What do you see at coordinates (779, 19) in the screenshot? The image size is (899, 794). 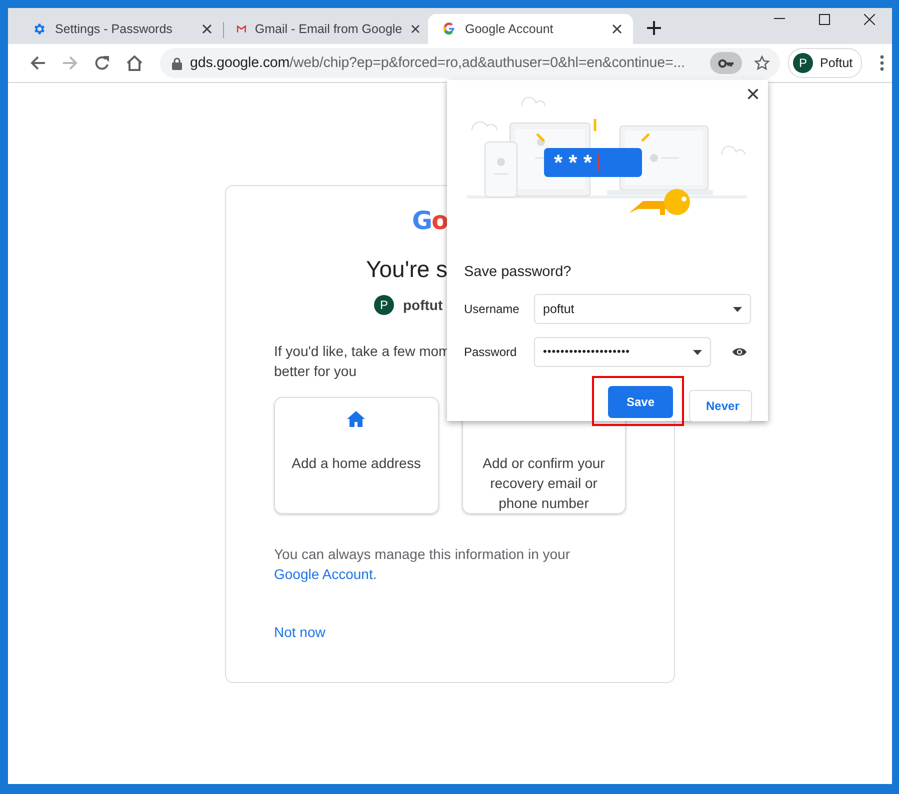 I see `minimize-icon` at bounding box center [779, 19].